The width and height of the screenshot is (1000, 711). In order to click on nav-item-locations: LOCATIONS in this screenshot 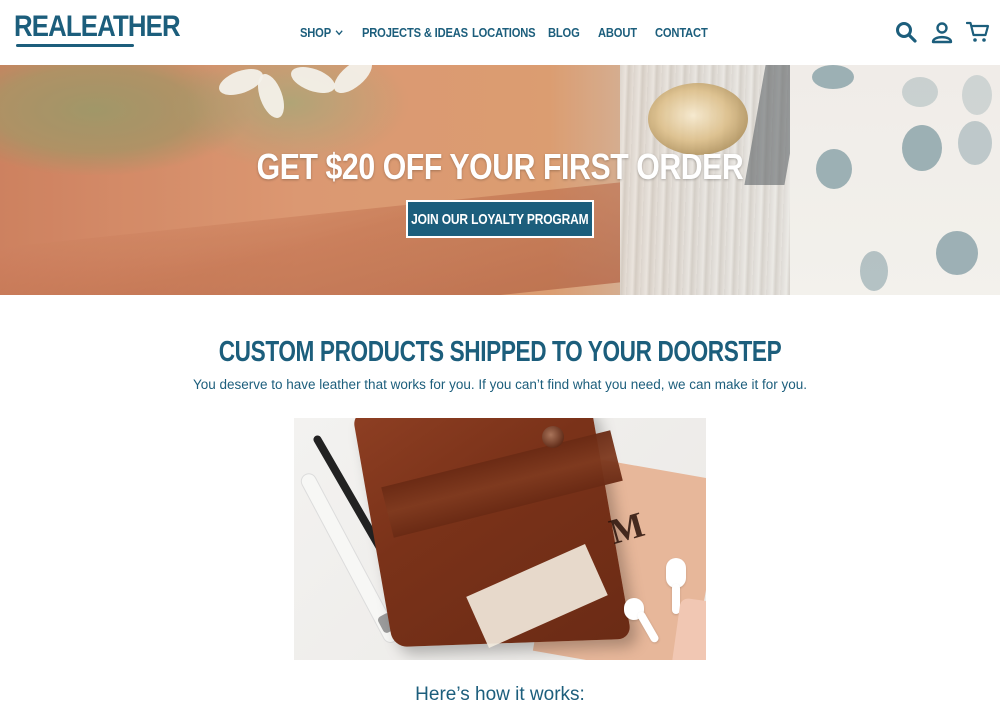, I will do `click(504, 32)`.